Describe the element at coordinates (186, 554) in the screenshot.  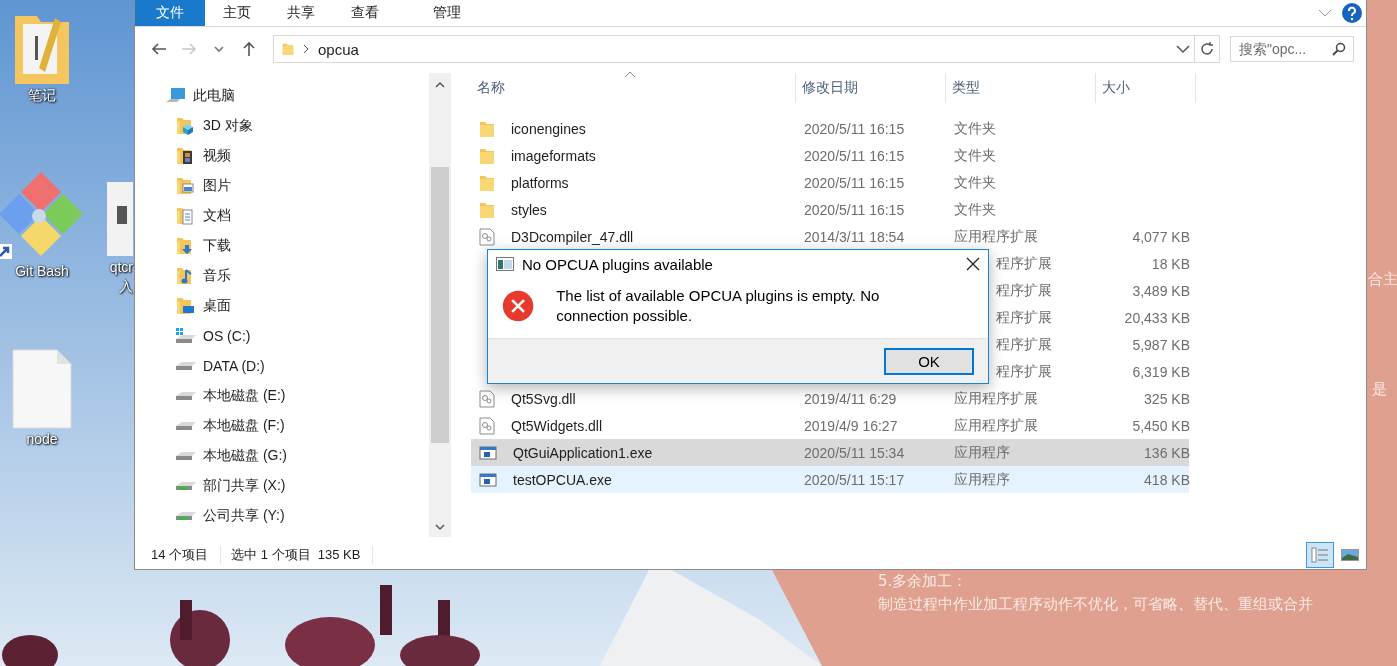
I see `item-count: 14 个项目` at that location.